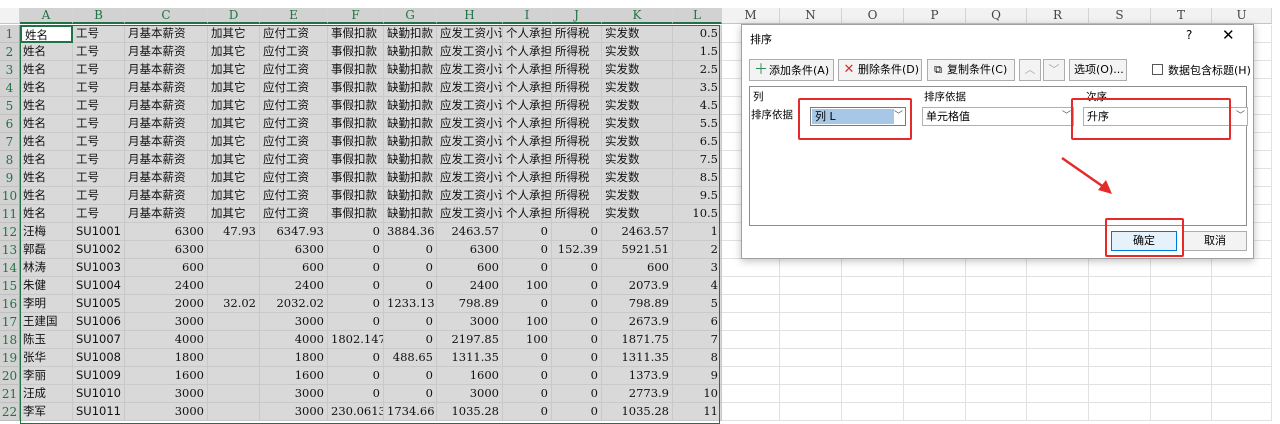 This screenshot has width=1280, height=424. I want to click on column-header-O: O, so click(873, 16).